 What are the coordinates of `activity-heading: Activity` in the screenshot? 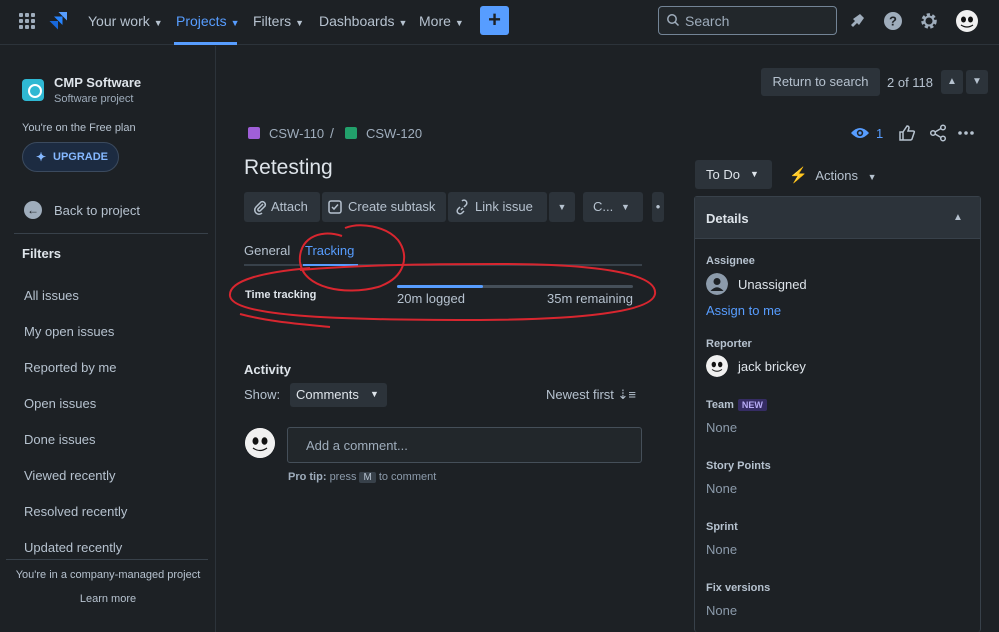 It's located at (267, 369).